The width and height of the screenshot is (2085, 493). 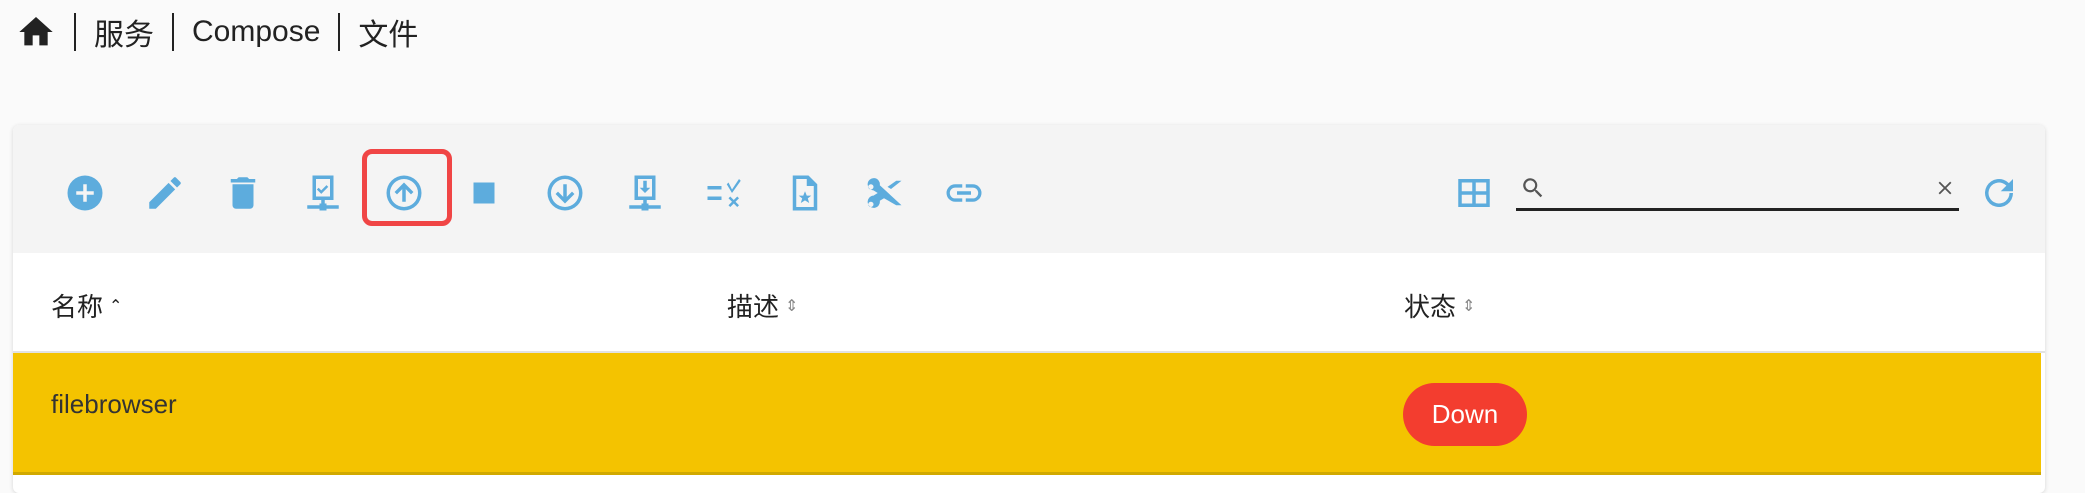 I want to click on columns-button, so click(x=1474, y=193).